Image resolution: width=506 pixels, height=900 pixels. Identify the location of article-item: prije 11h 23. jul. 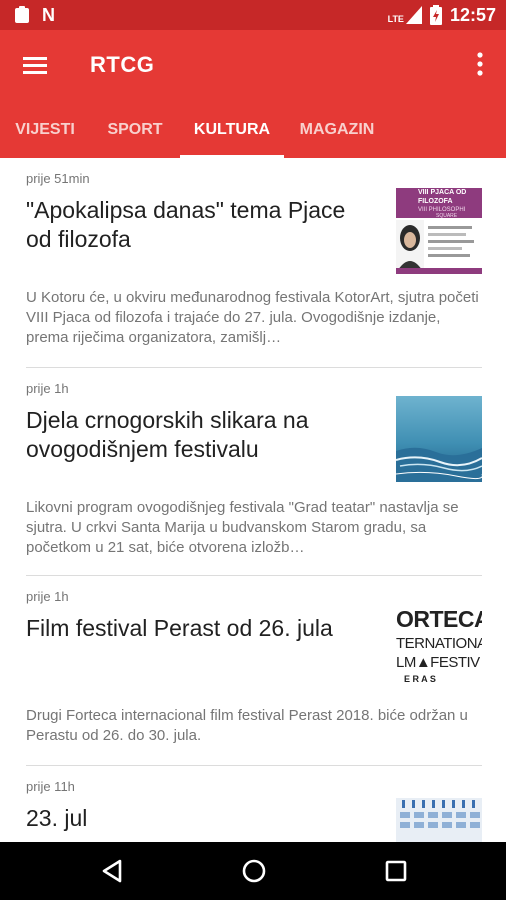
(253, 804).